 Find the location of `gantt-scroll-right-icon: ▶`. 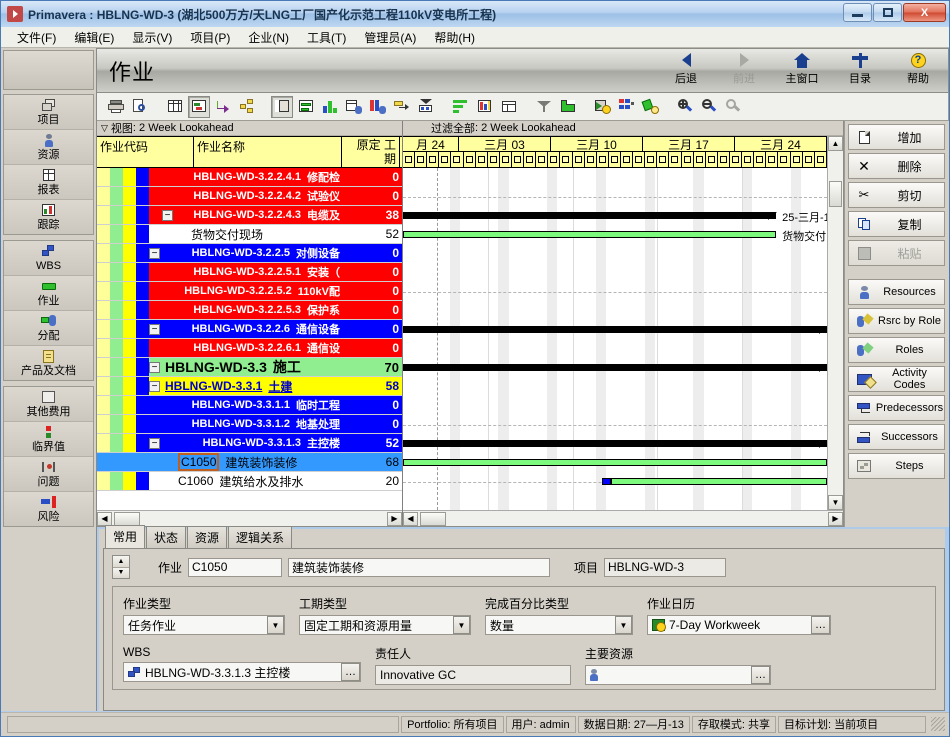

gantt-scroll-right-icon: ▶ is located at coordinates (835, 518).